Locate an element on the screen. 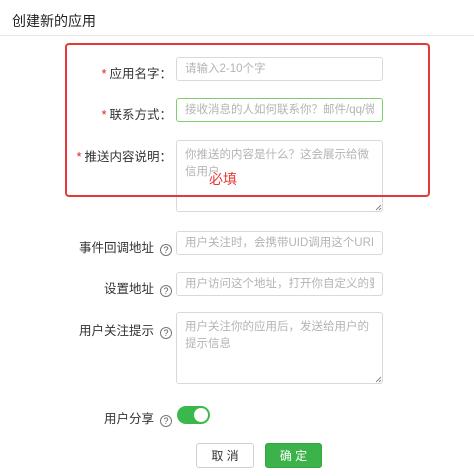 Image resolution: width=474 pixels, height=476 pixels. follow-tip-label: 用户关注提示? is located at coordinates (125, 329).